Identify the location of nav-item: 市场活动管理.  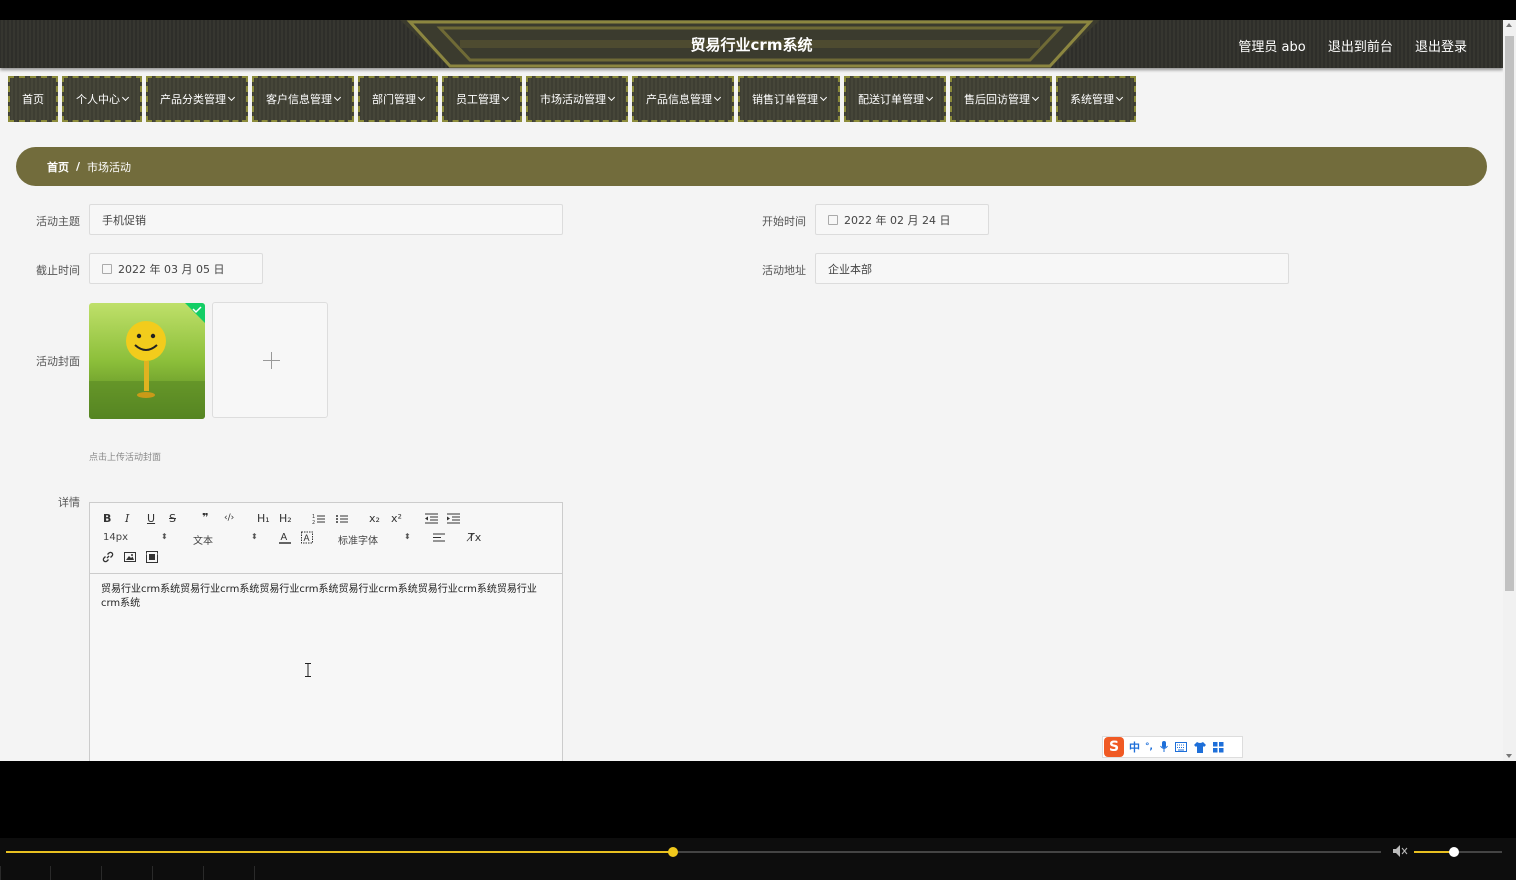
(577, 99).